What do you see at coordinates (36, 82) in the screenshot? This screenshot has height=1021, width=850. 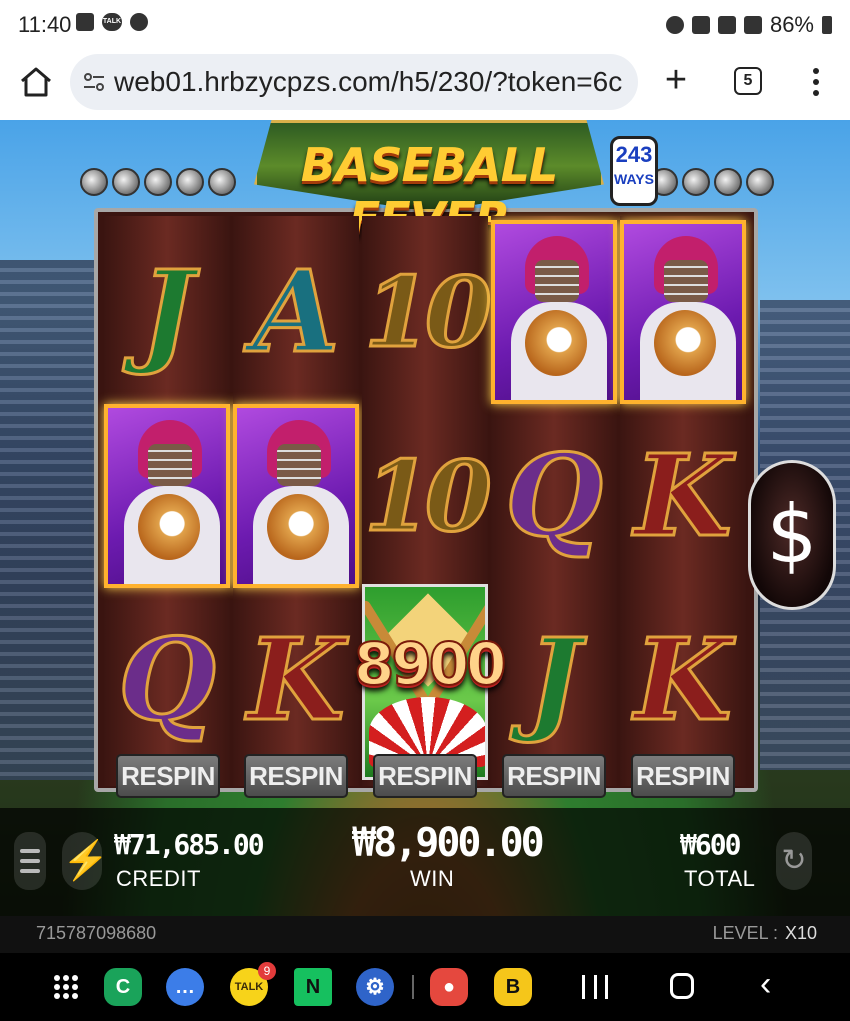 I see `home-icon` at bounding box center [36, 82].